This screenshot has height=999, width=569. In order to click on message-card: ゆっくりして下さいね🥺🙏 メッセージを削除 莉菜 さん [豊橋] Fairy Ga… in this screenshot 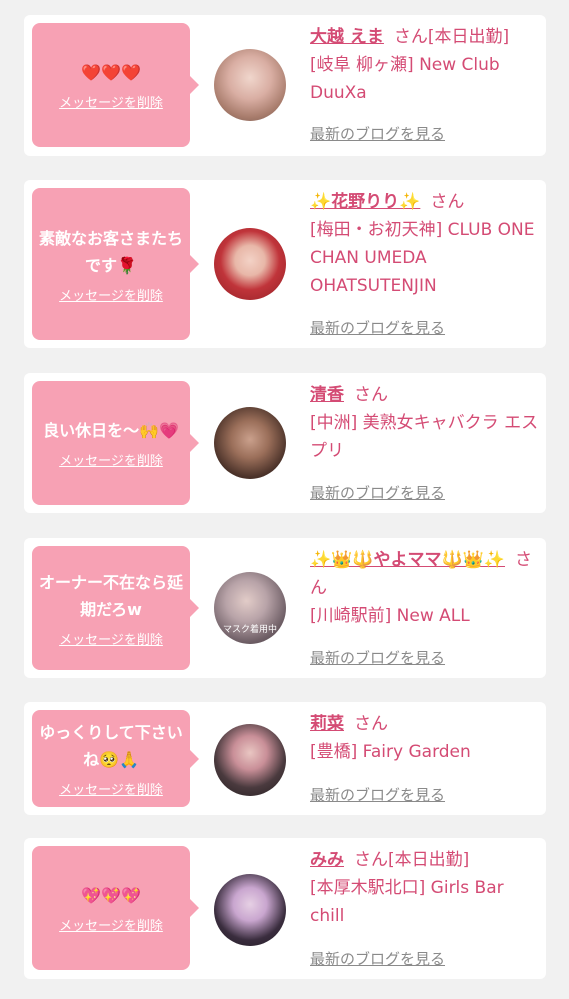, I will do `click(285, 758)`.